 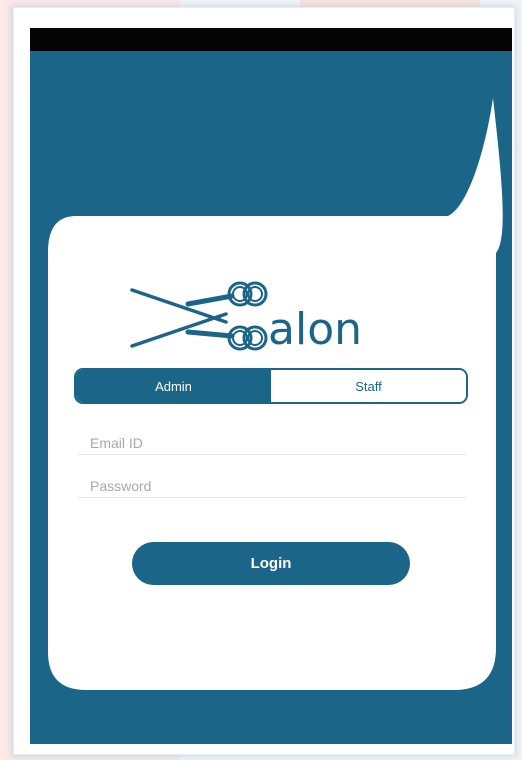 What do you see at coordinates (315, 329) in the screenshot?
I see `logo-wordmark: alon` at bounding box center [315, 329].